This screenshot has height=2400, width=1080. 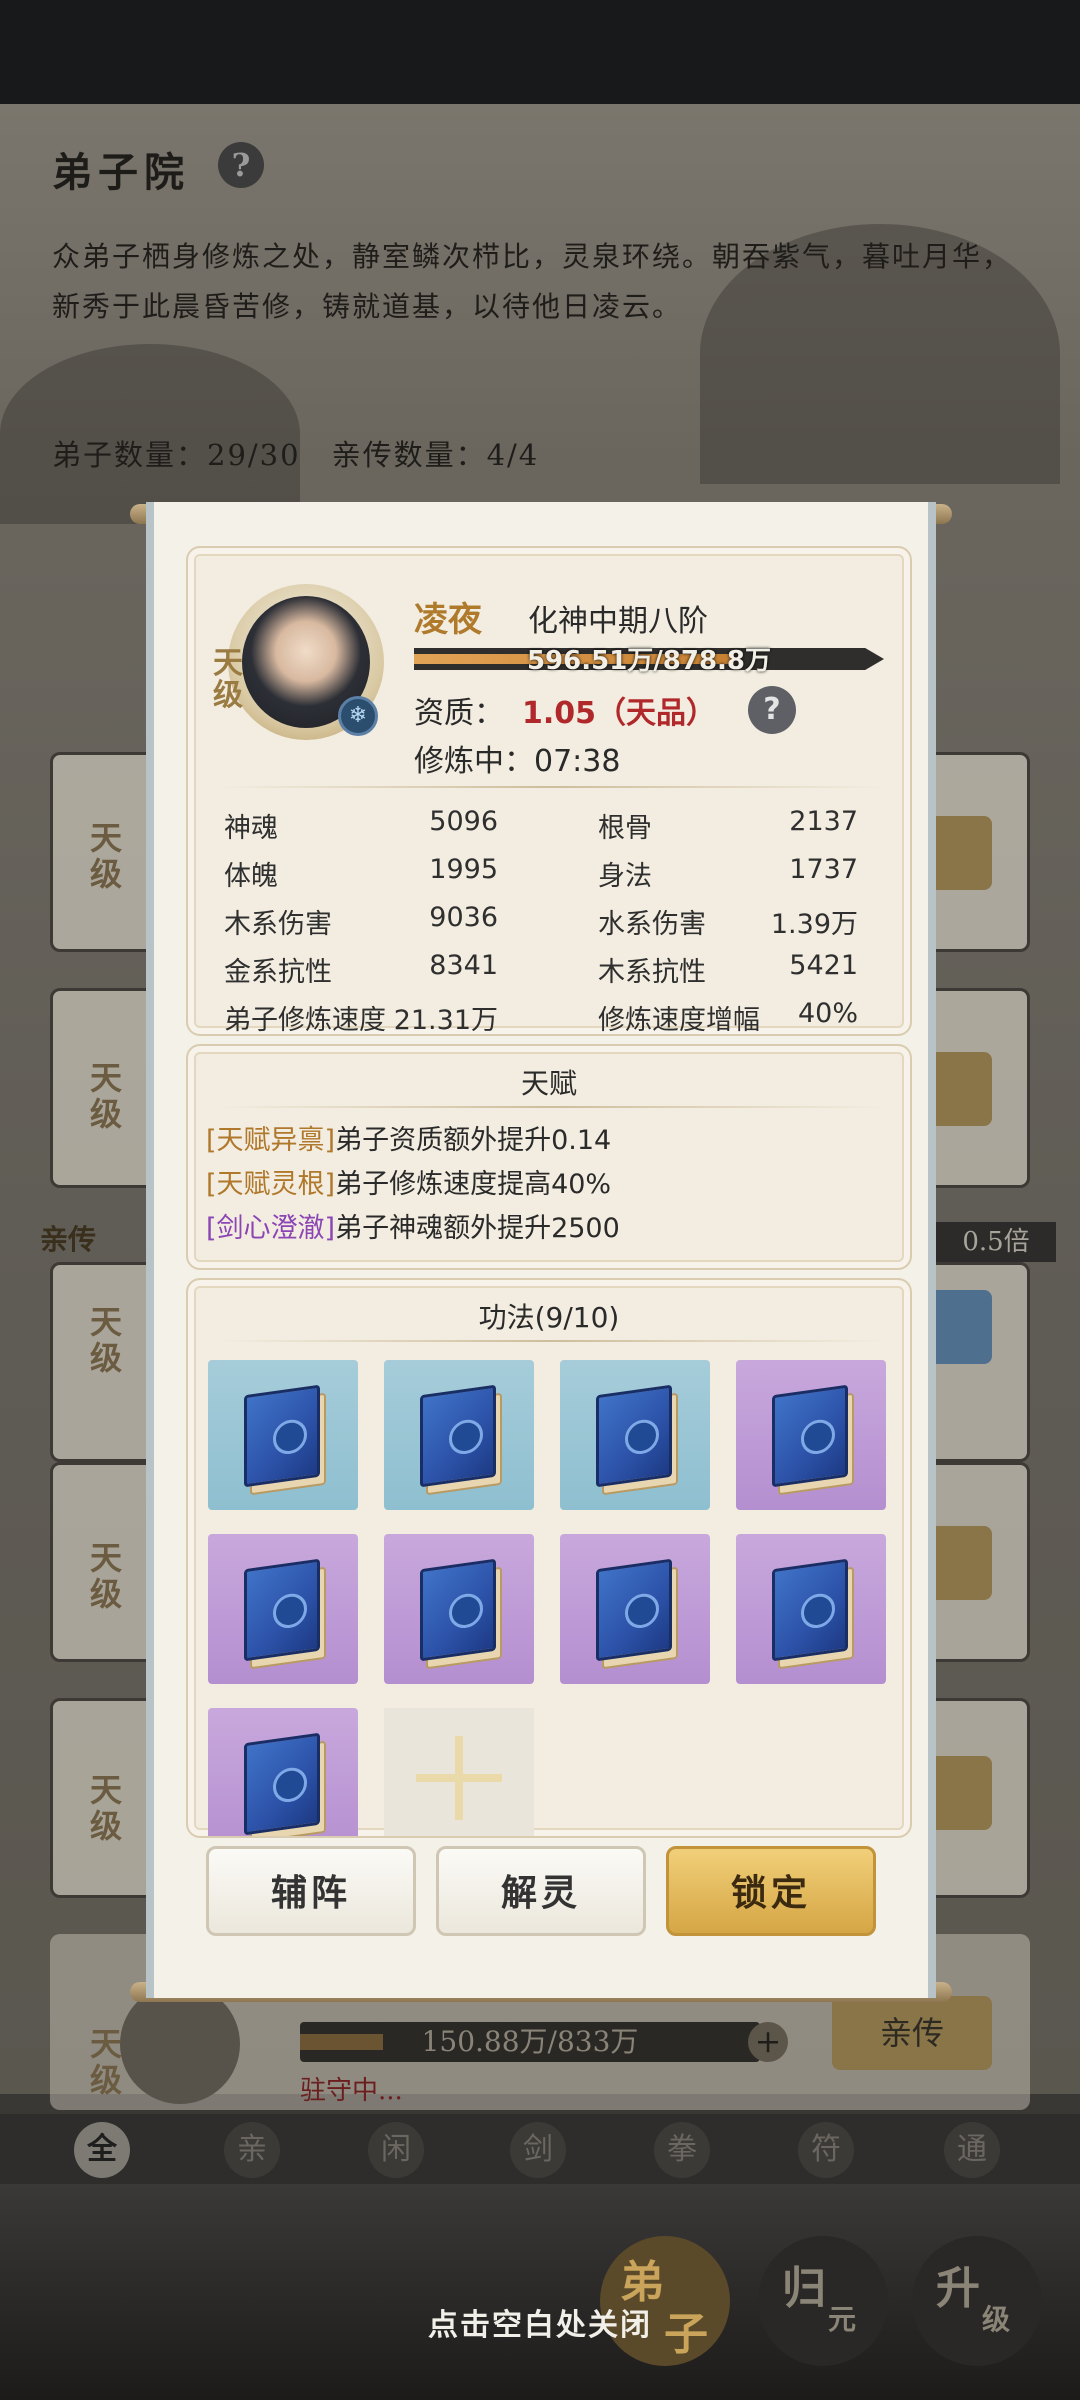 What do you see at coordinates (463, 821) in the screenshot?
I see `stat-value: 5096` at bounding box center [463, 821].